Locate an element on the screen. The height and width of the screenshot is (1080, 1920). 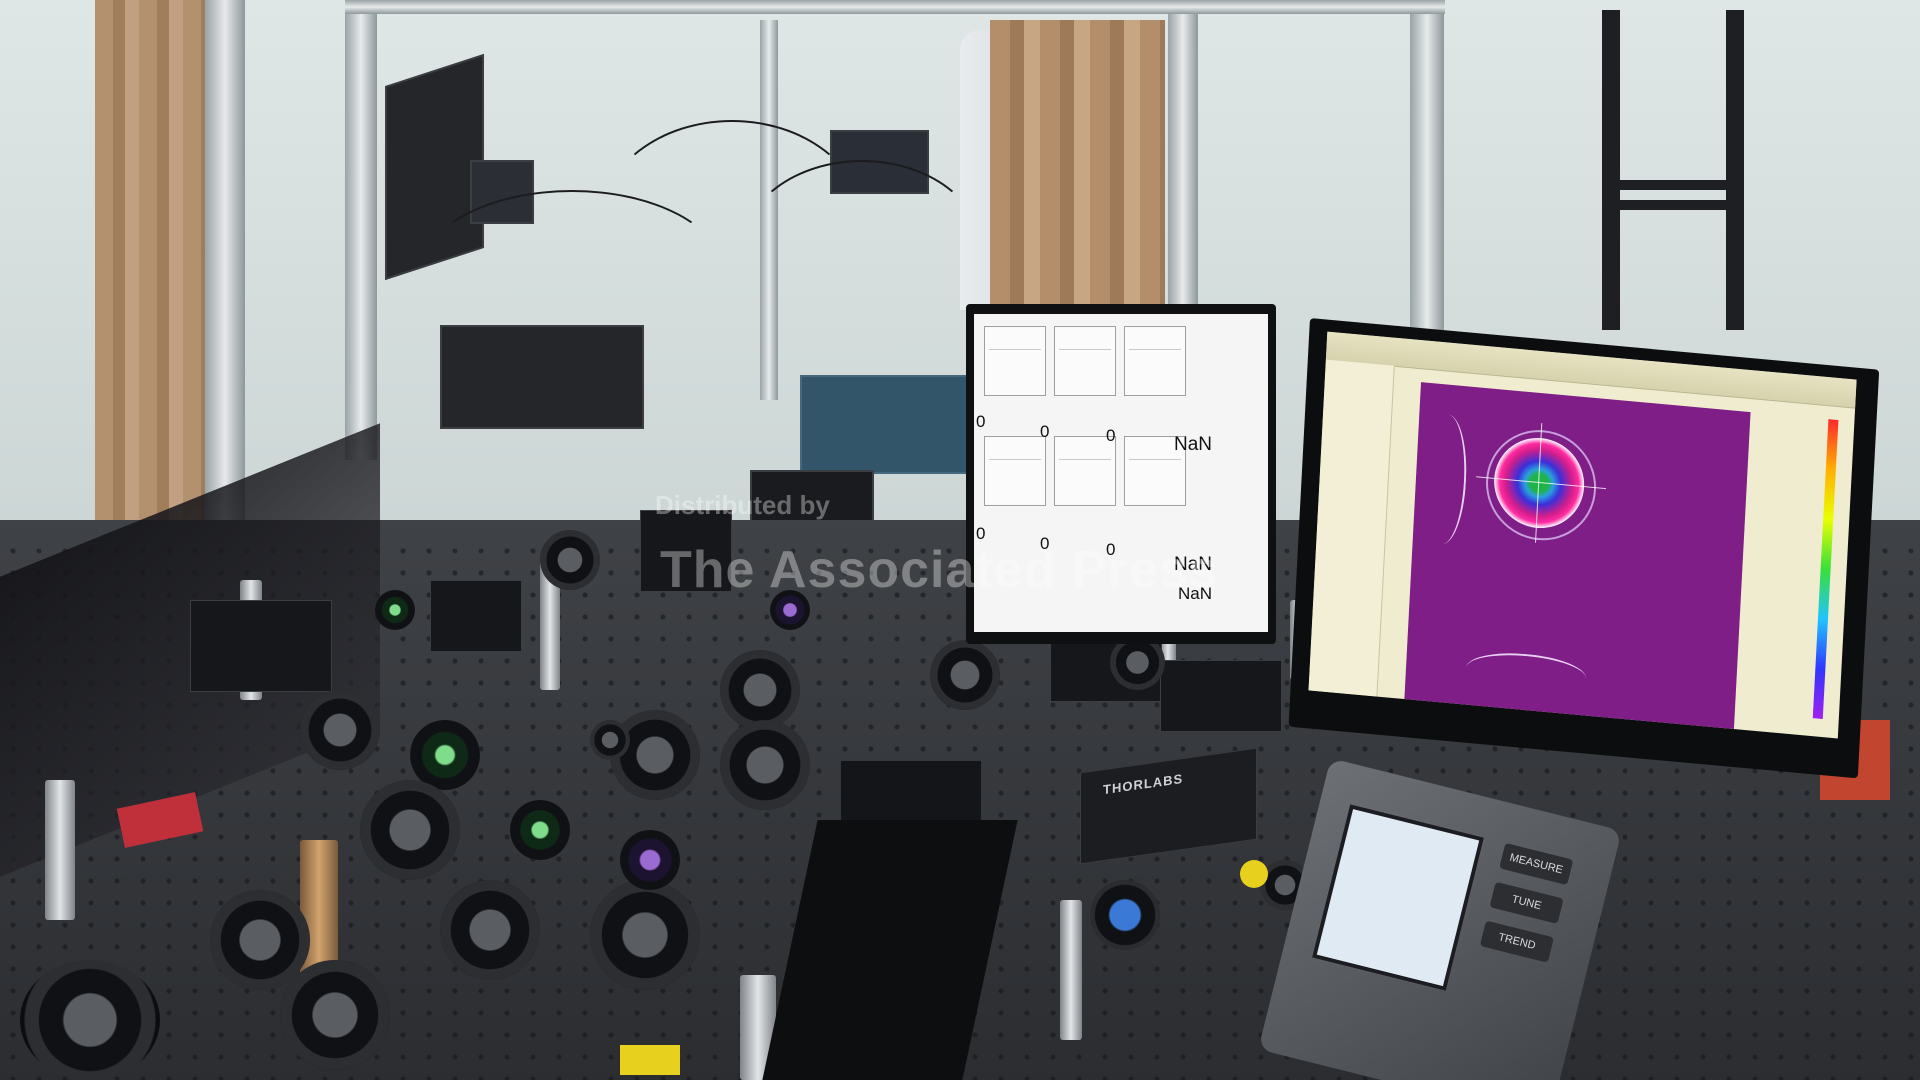
tune-button: TUNE is located at coordinates (1526, 902).